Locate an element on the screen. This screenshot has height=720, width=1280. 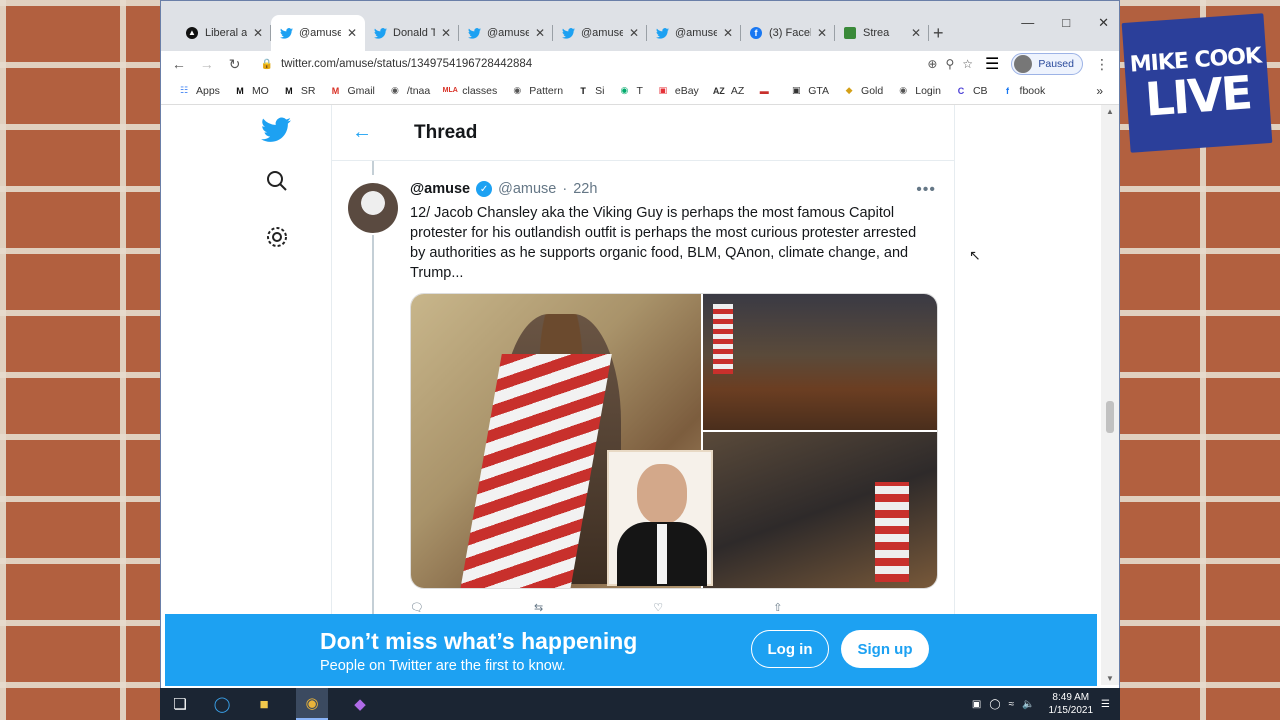
clock: 8:49 AM 1/15/2021 is located at coordinates (1071, 704).